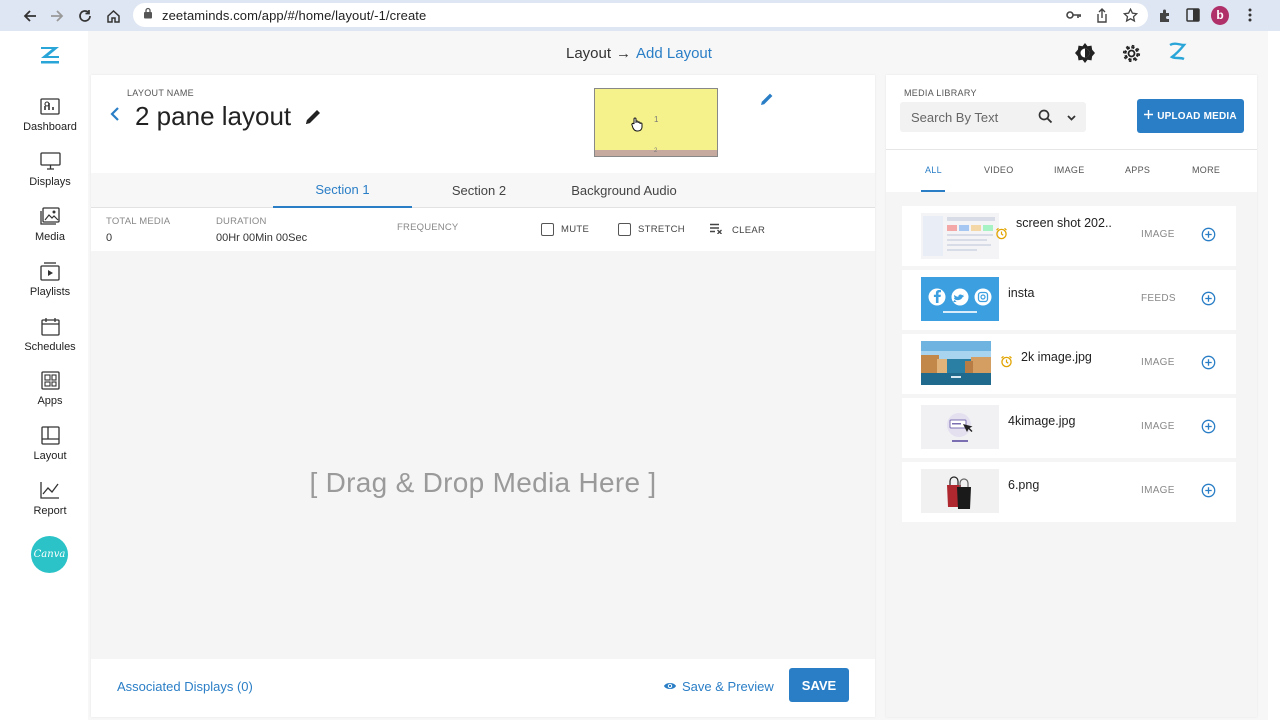 The width and height of the screenshot is (1280, 720). I want to click on preview-pane-1: 1, so click(656, 119).